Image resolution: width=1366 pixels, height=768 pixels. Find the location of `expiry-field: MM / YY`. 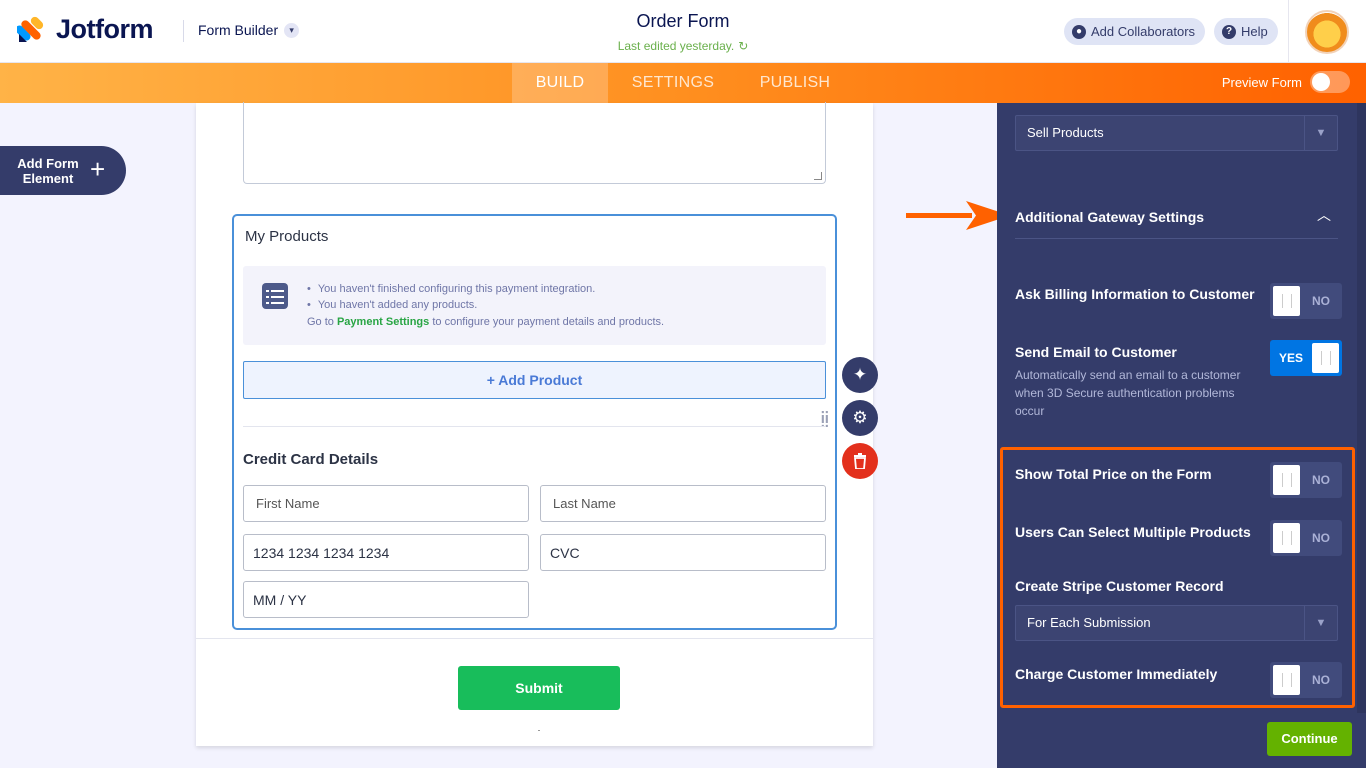

expiry-field: MM / YY is located at coordinates (386, 599).